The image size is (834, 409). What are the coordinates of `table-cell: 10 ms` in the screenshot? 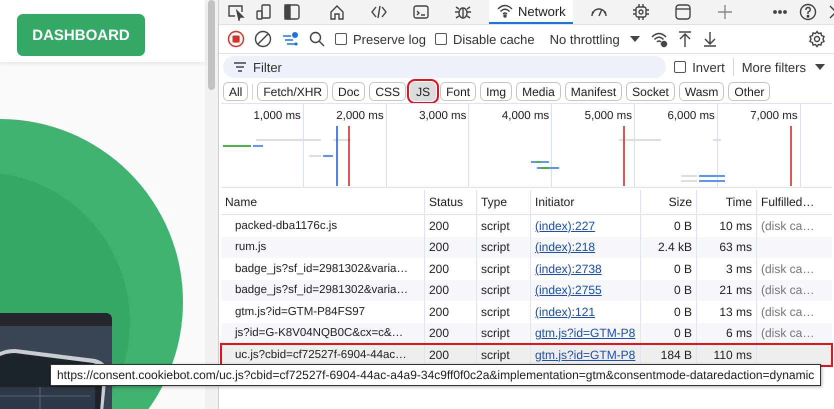 It's located at (735, 225).